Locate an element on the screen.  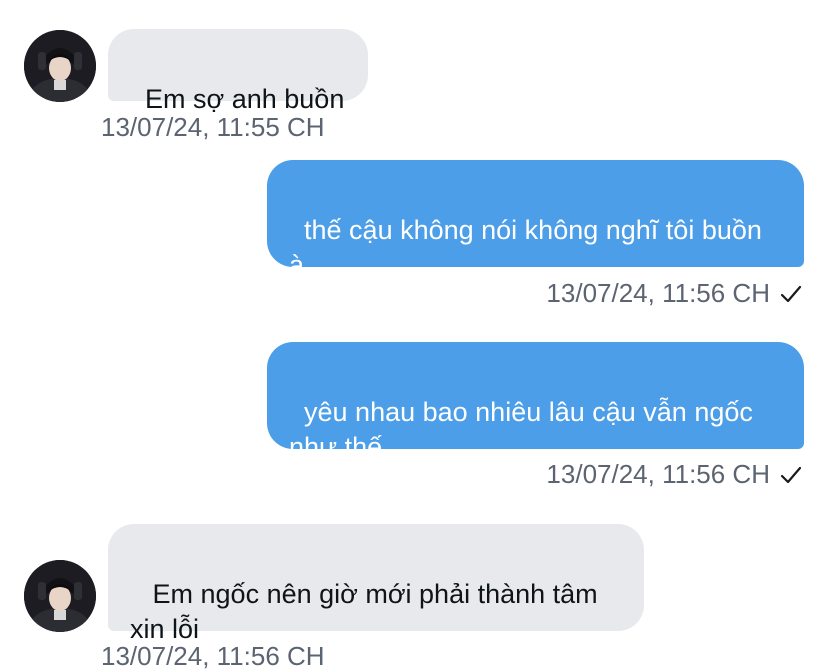
message-bubble-outgoing: thế cậu không nói không nghĩ tôi buồn à is located at coordinates (535, 220).